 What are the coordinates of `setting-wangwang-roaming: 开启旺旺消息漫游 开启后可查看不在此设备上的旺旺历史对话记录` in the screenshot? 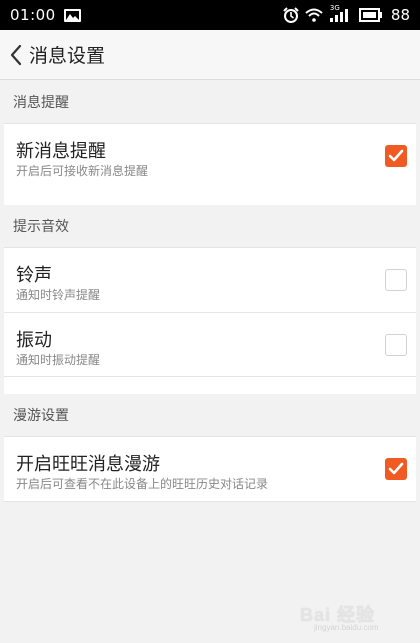 It's located at (210, 469).